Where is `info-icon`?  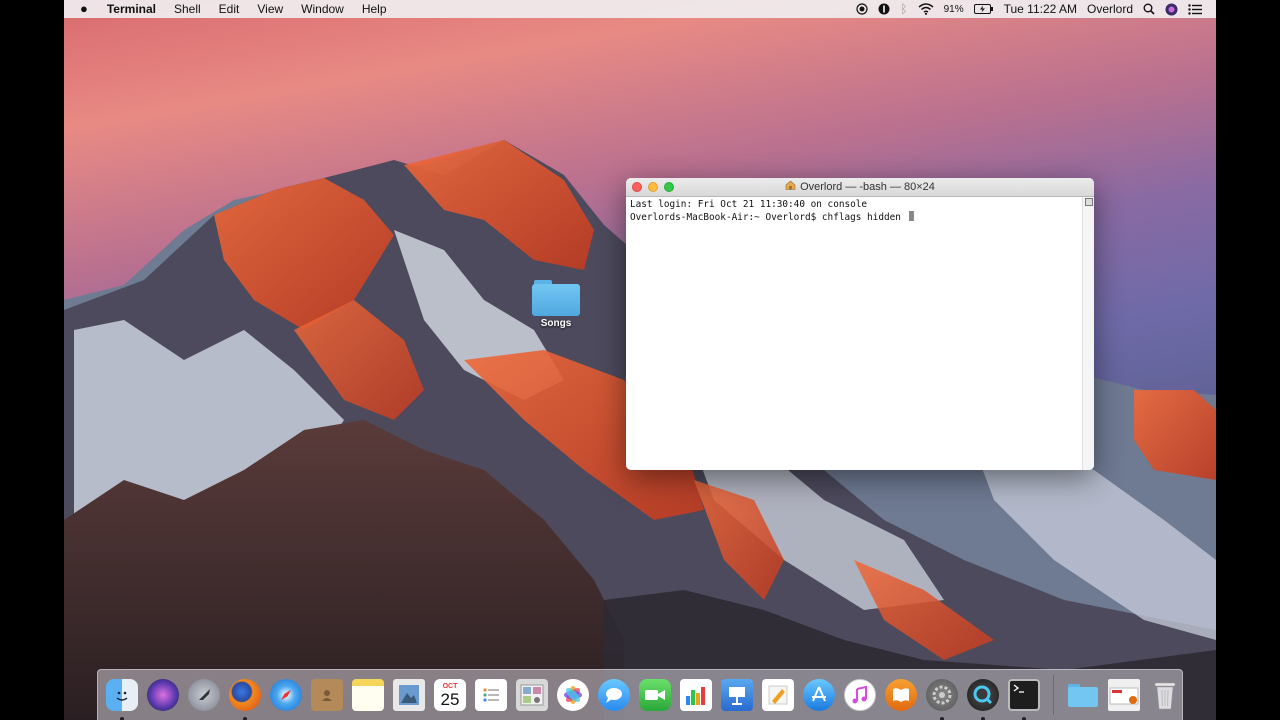
info-icon is located at coordinates (884, 9).